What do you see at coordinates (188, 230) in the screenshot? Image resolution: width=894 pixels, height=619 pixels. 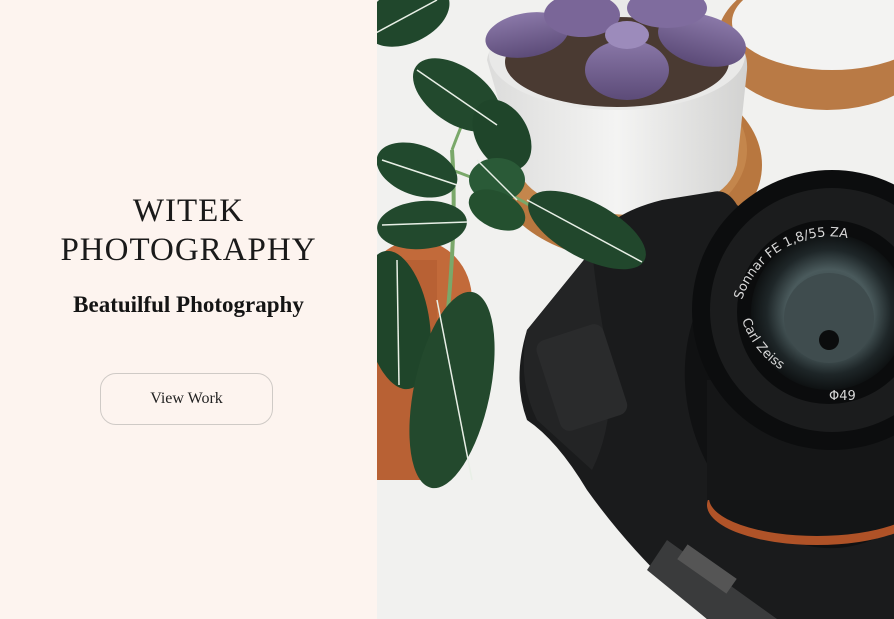 I see `brand-title: WITEK PHOTOGRAPHY` at bounding box center [188, 230].